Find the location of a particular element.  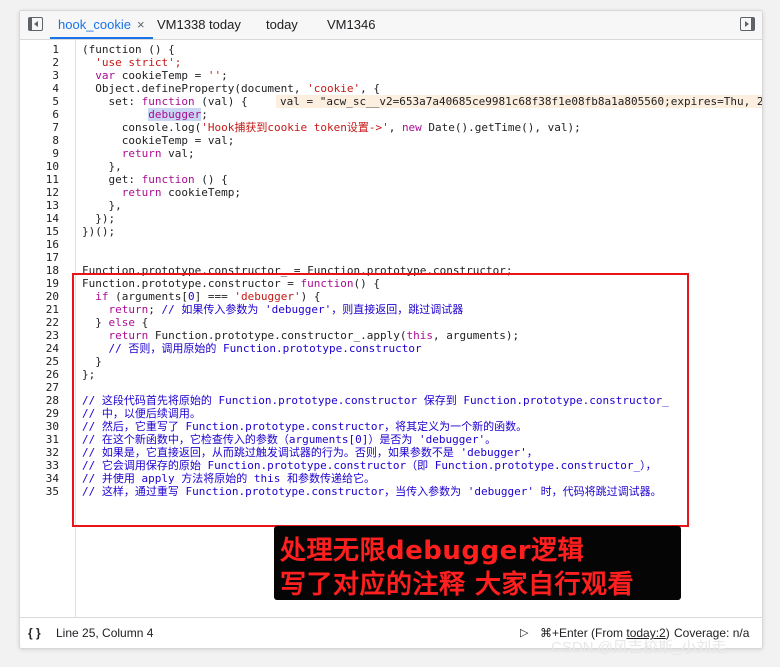

tab-label: VM1346 is located at coordinates (351, 24).